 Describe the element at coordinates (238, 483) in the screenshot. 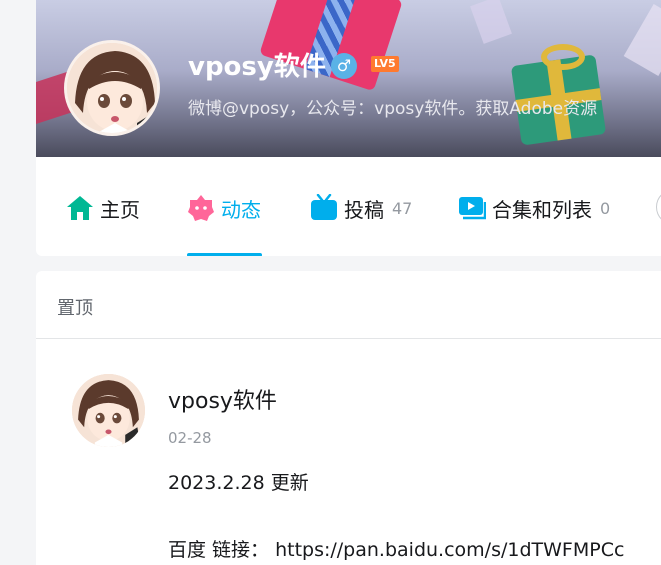

I see `post-text-line-1: 2023.2.28 更新` at that location.